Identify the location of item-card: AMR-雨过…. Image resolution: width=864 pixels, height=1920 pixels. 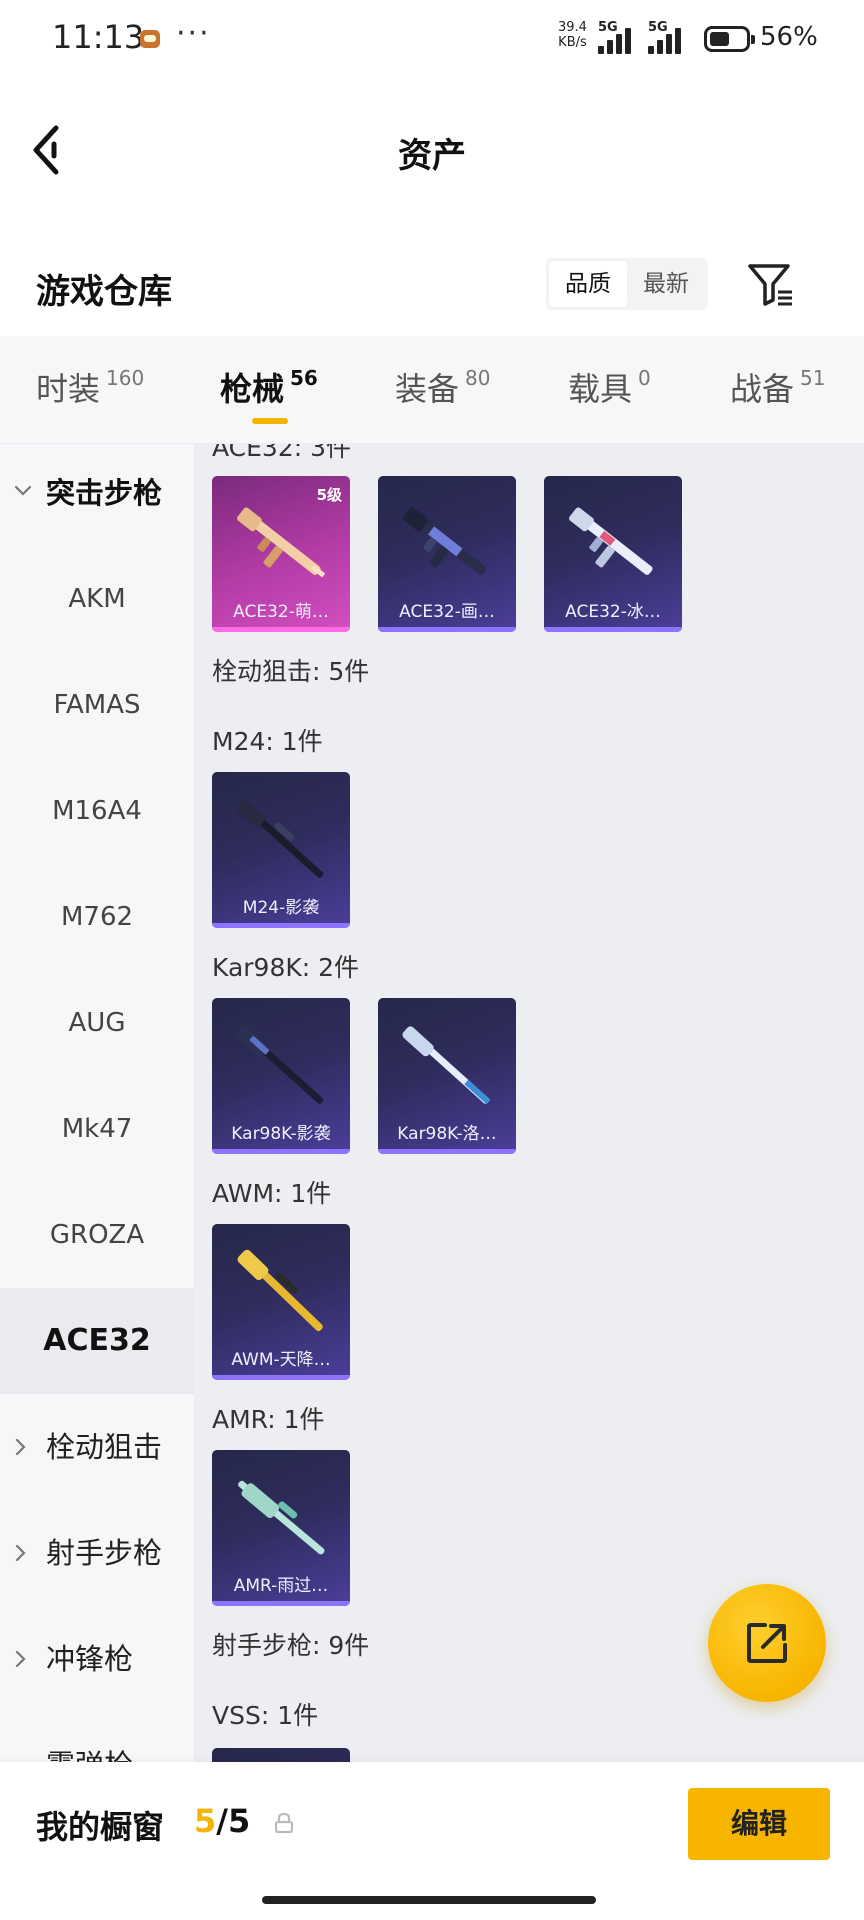
(281, 1528).